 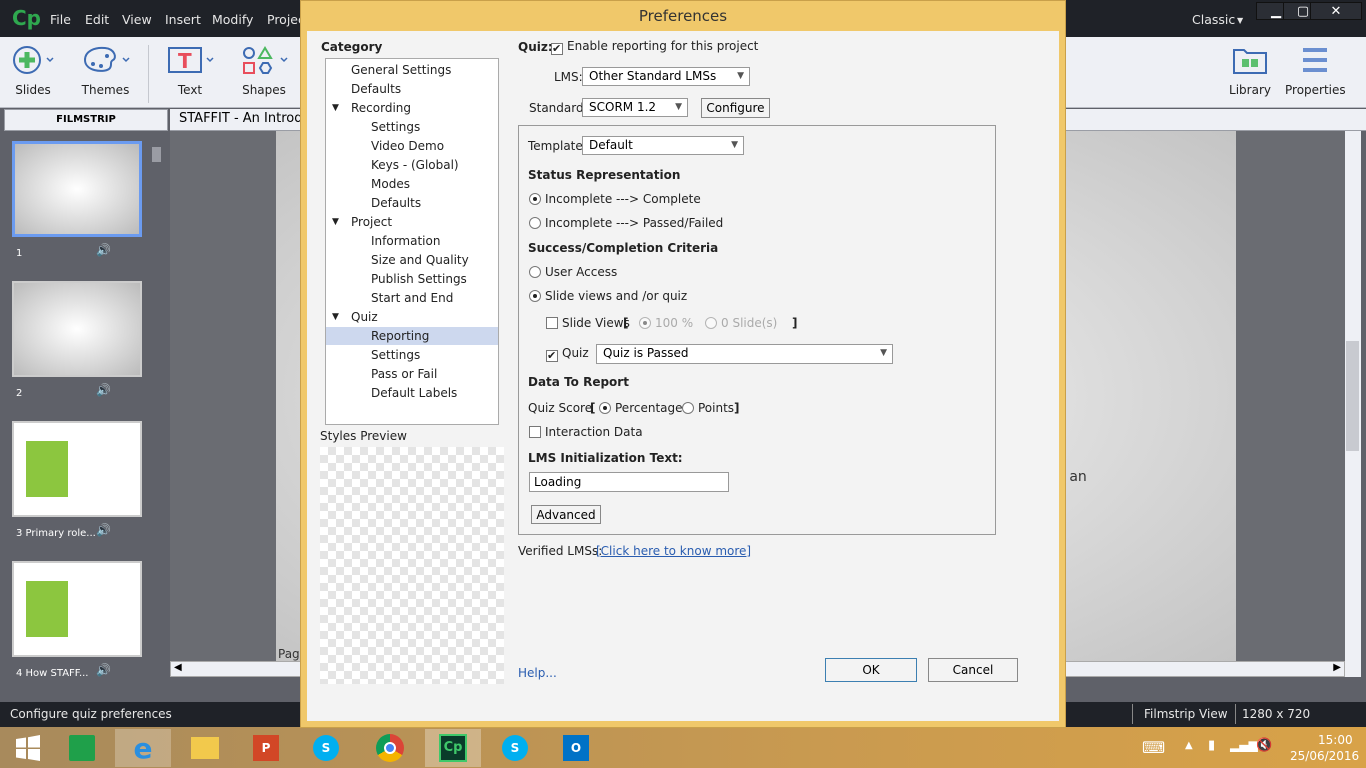 What do you see at coordinates (1353, 404) in the screenshot?
I see `vertical-scrollbar` at bounding box center [1353, 404].